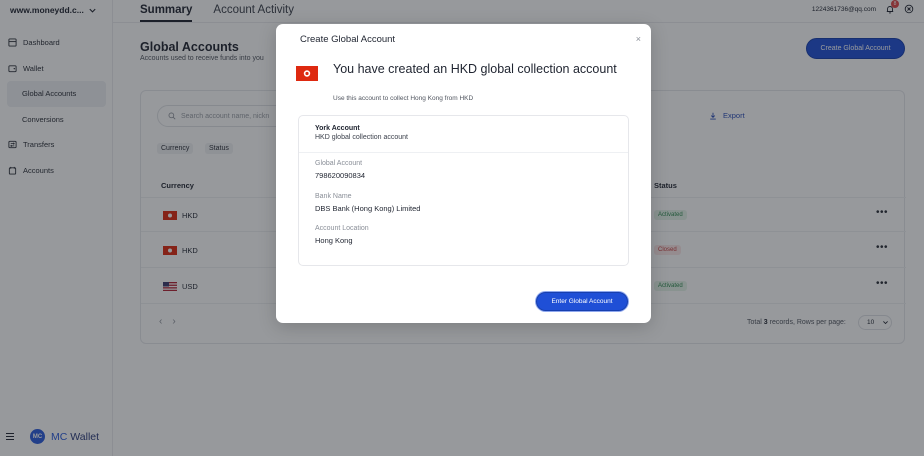 Image resolution: width=924 pixels, height=456 pixels. What do you see at coordinates (342, 228) in the screenshot?
I see `field-label: Account Location` at bounding box center [342, 228].